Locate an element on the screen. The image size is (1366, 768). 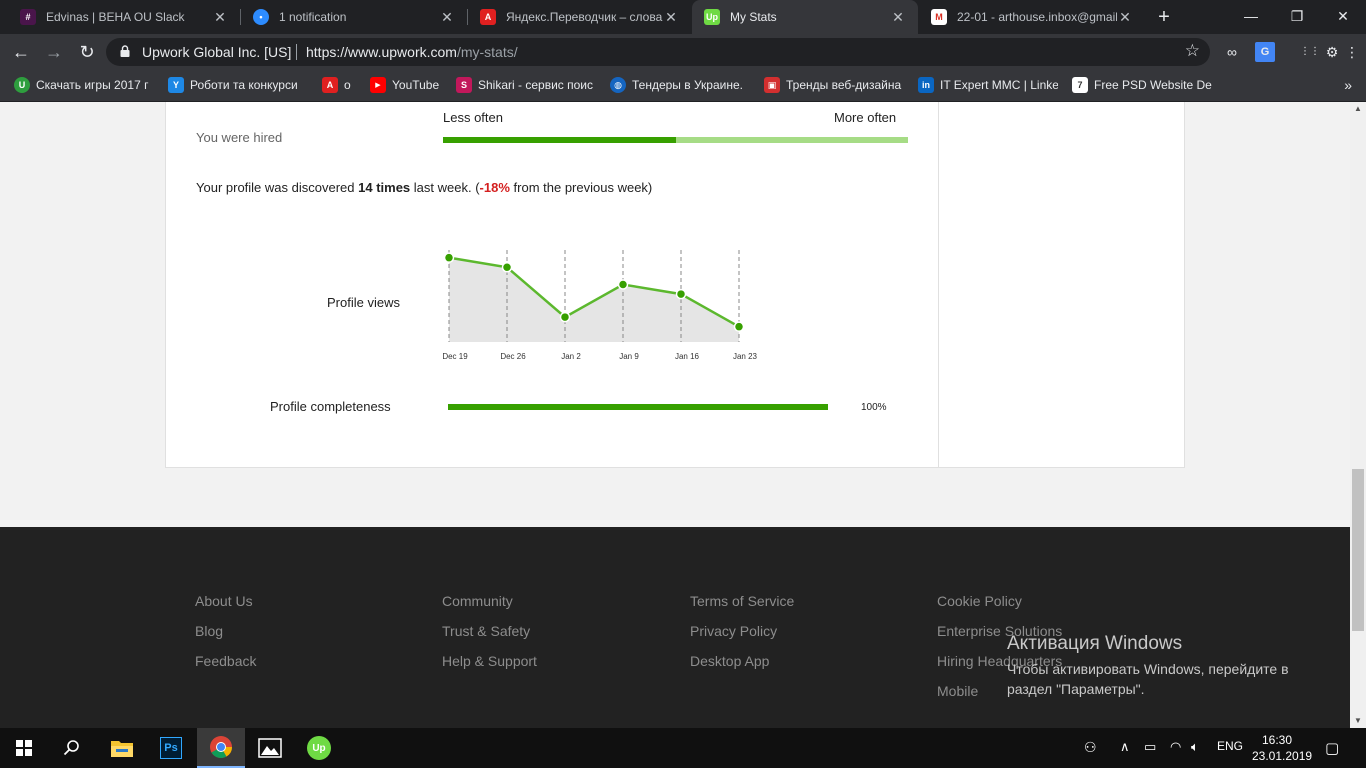
upwork-app-button: Up is located at coordinates (319, 748).